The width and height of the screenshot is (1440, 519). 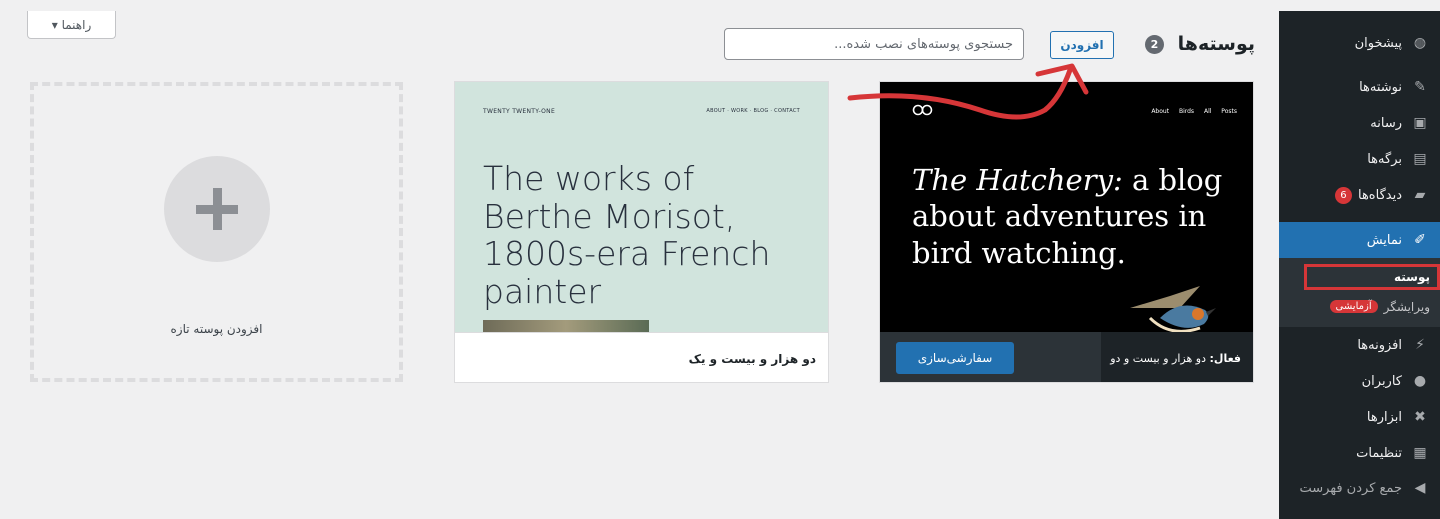 I want to click on theme-search-input, so click(x=874, y=44).